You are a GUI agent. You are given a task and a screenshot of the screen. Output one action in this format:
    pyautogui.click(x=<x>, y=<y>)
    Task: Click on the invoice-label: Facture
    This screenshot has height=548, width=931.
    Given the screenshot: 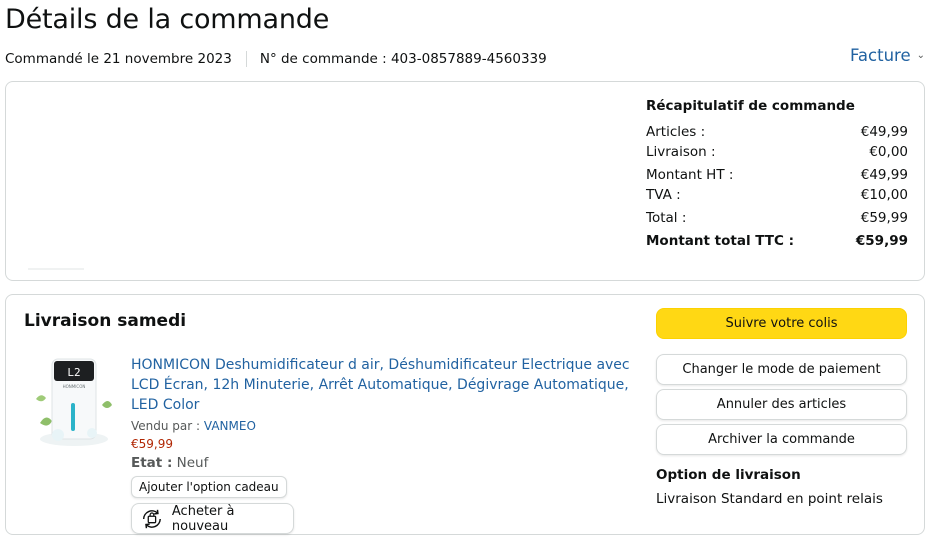 What is the action you would take?
    pyautogui.click(x=880, y=55)
    